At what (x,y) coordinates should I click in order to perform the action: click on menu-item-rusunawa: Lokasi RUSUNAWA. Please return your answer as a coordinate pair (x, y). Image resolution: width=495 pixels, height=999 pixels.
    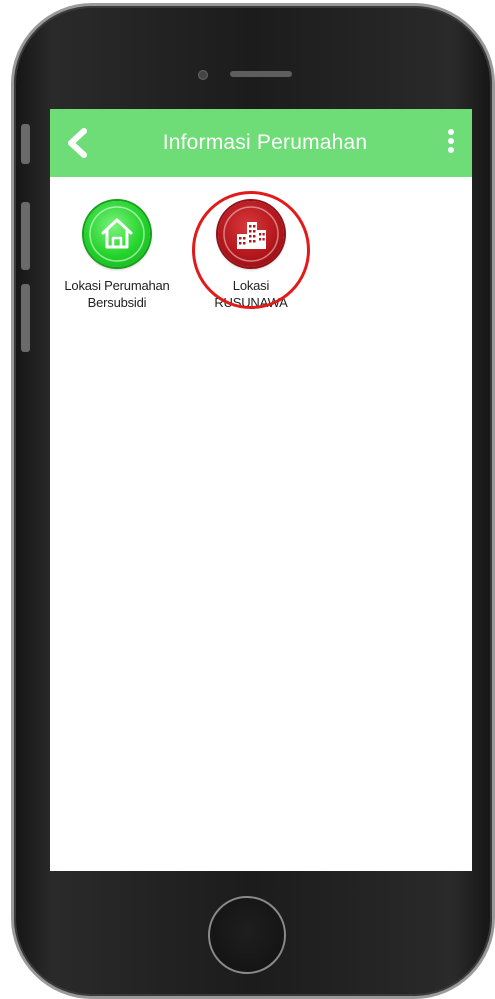
    Looking at the image, I should click on (251, 256).